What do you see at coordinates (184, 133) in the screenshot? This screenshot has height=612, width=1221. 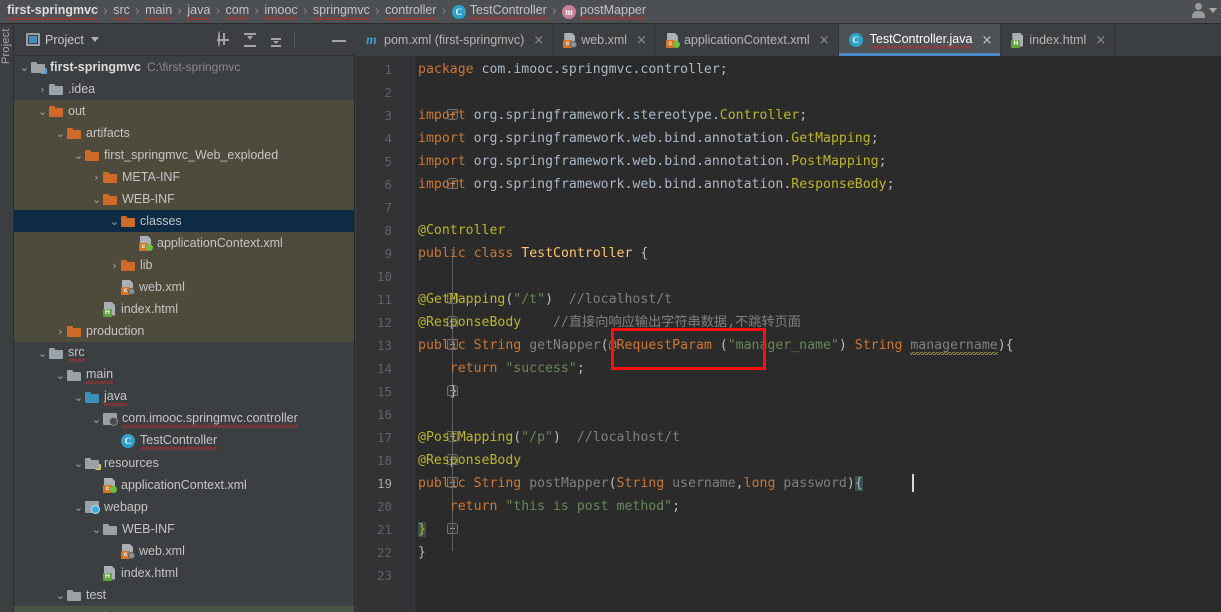 I see `tree-row-artifacts: ⌄ artifacts` at bounding box center [184, 133].